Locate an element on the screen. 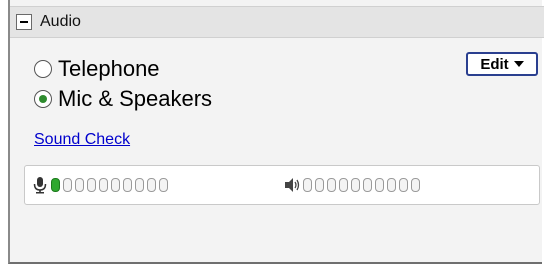  telephone-label: Telephone is located at coordinates (109, 68).